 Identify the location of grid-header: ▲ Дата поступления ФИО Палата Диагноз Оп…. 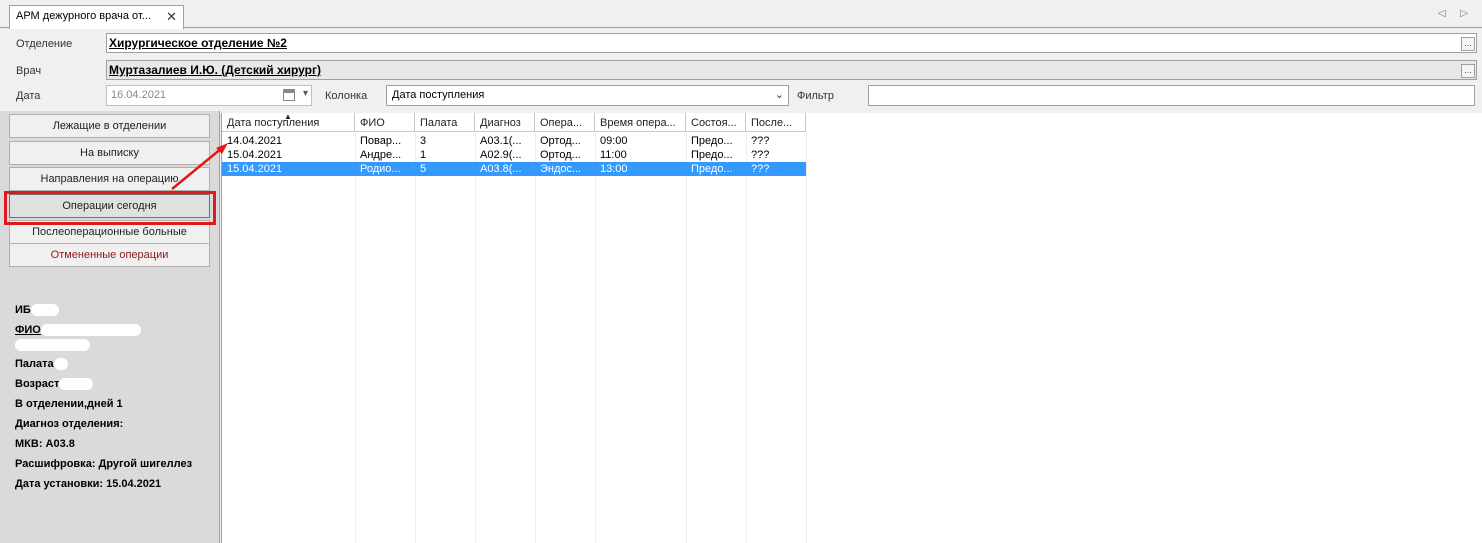
(514, 122).